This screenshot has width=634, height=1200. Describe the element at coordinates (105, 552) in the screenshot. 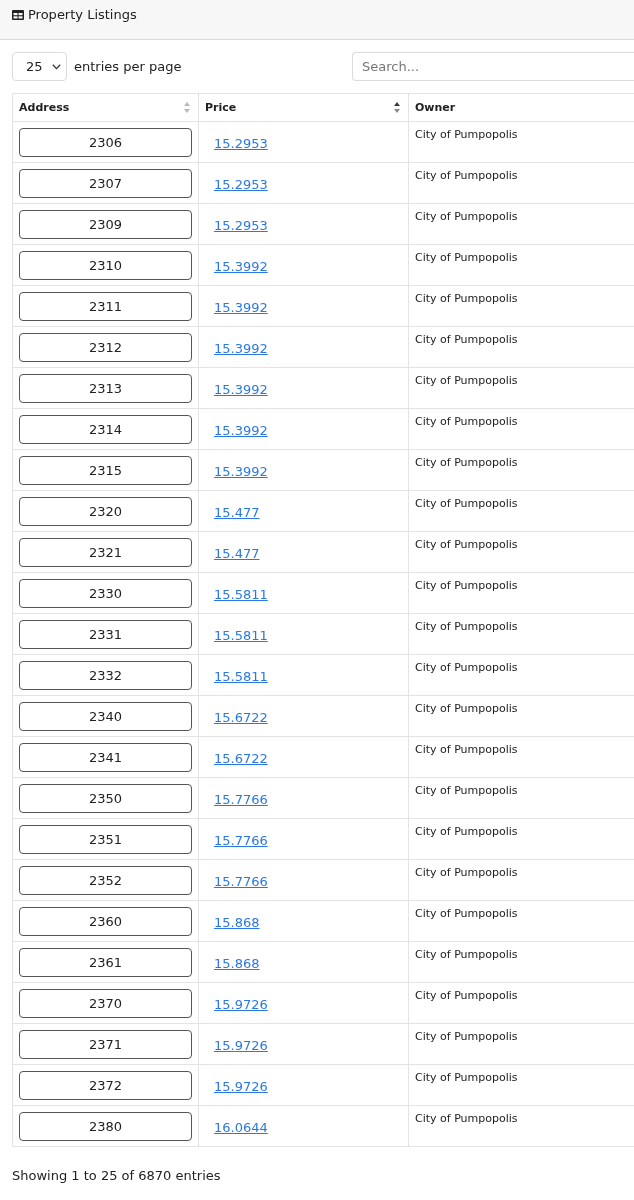

I see `address-button: 2321` at that location.